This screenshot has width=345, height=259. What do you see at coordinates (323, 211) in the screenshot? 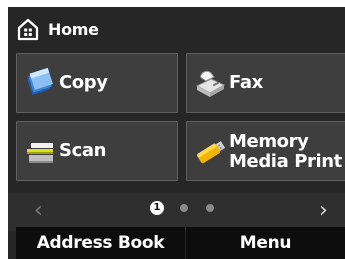
I see `next-page-button: ›` at bounding box center [323, 211].